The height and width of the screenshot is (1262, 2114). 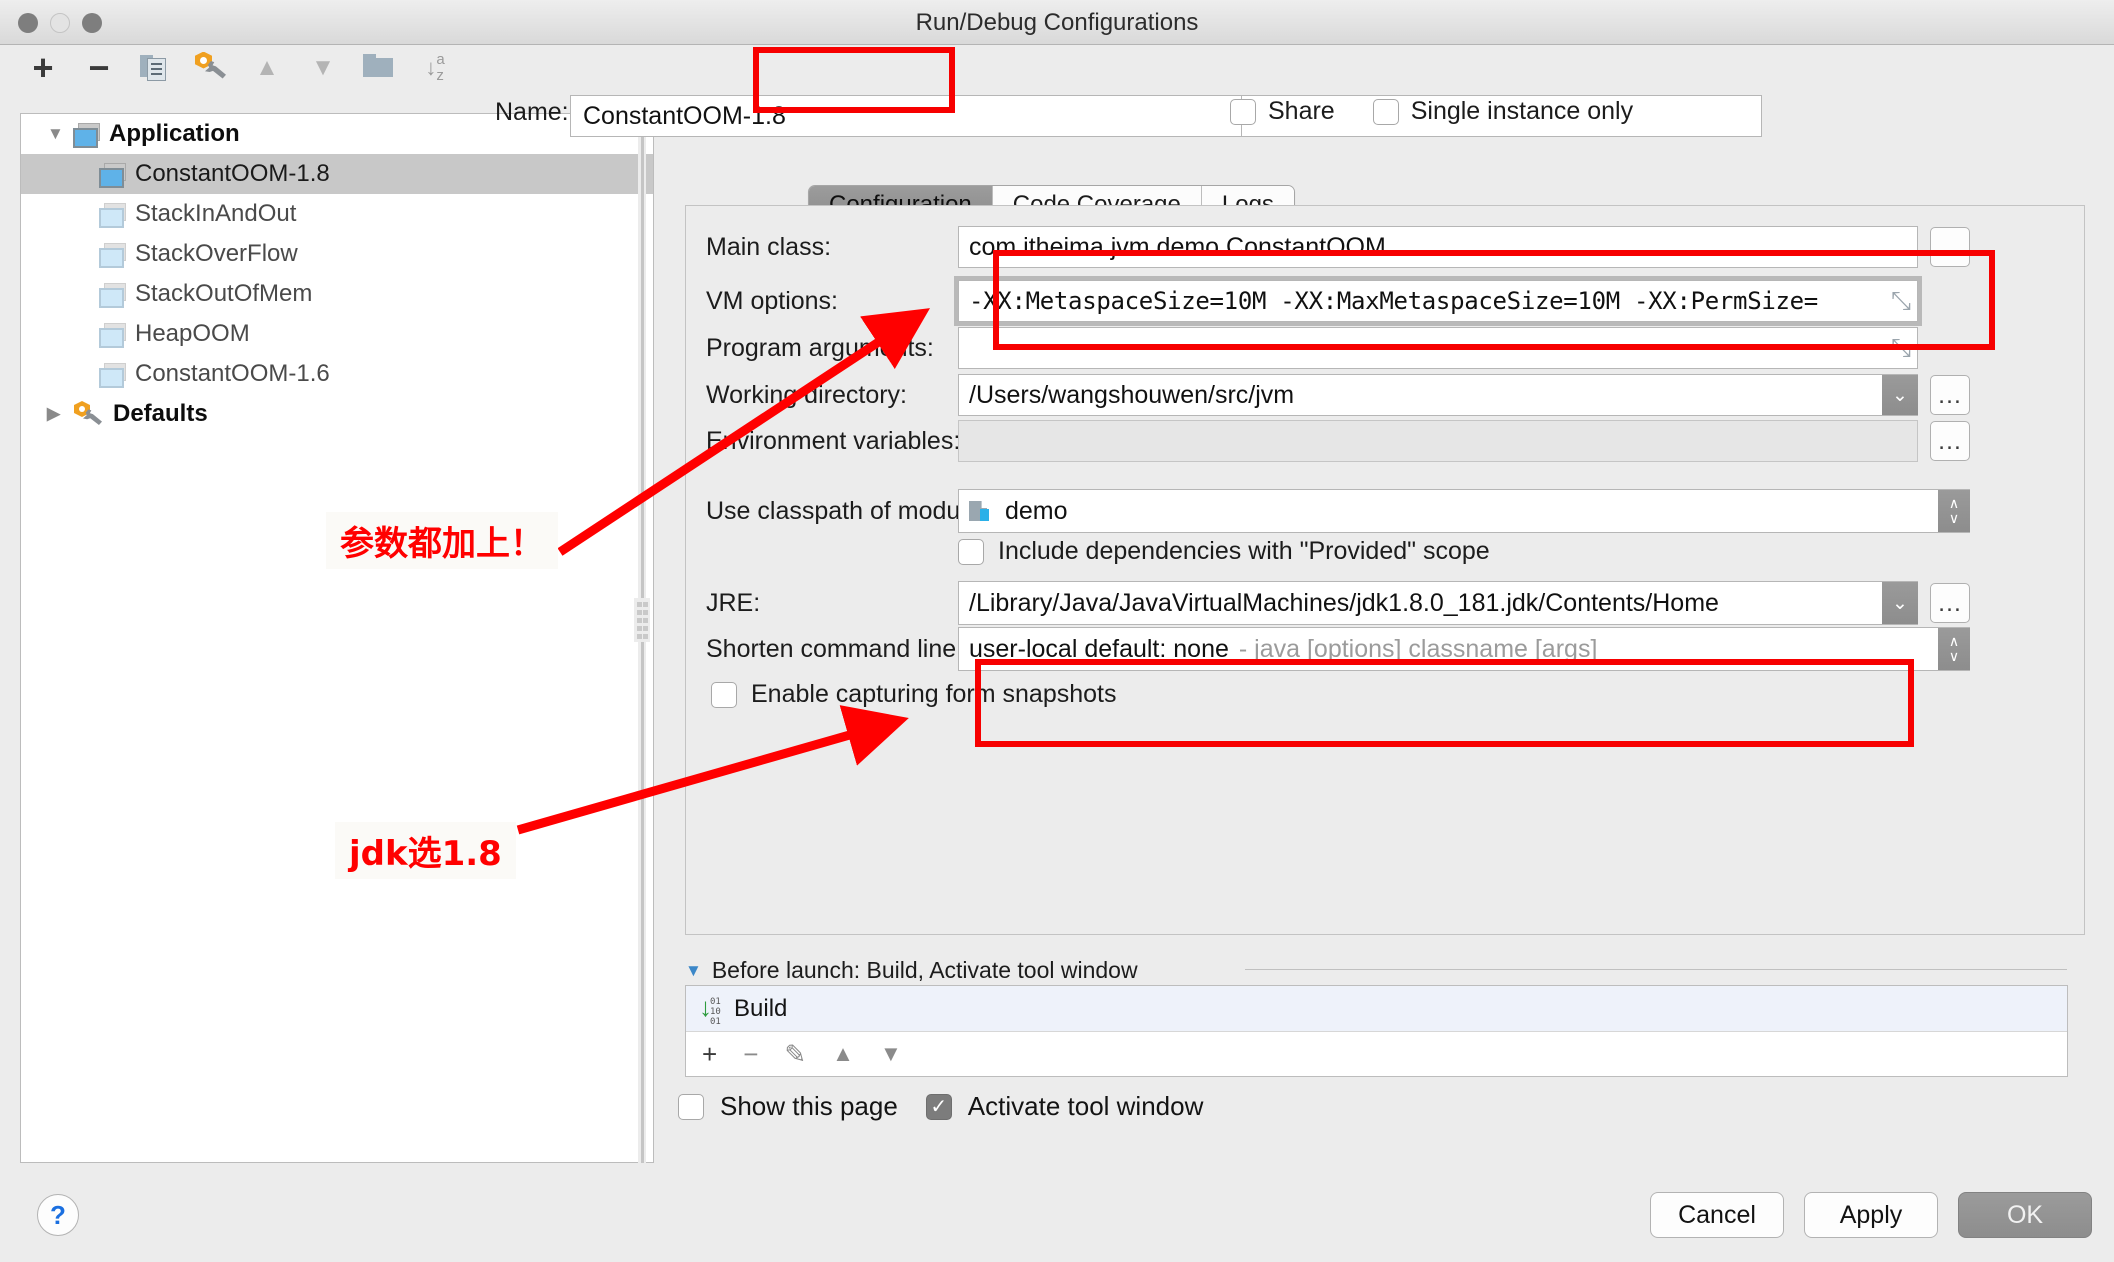 What do you see at coordinates (442, 540) in the screenshot?
I see `annotation-note-vm-options: 参数都加上！` at bounding box center [442, 540].